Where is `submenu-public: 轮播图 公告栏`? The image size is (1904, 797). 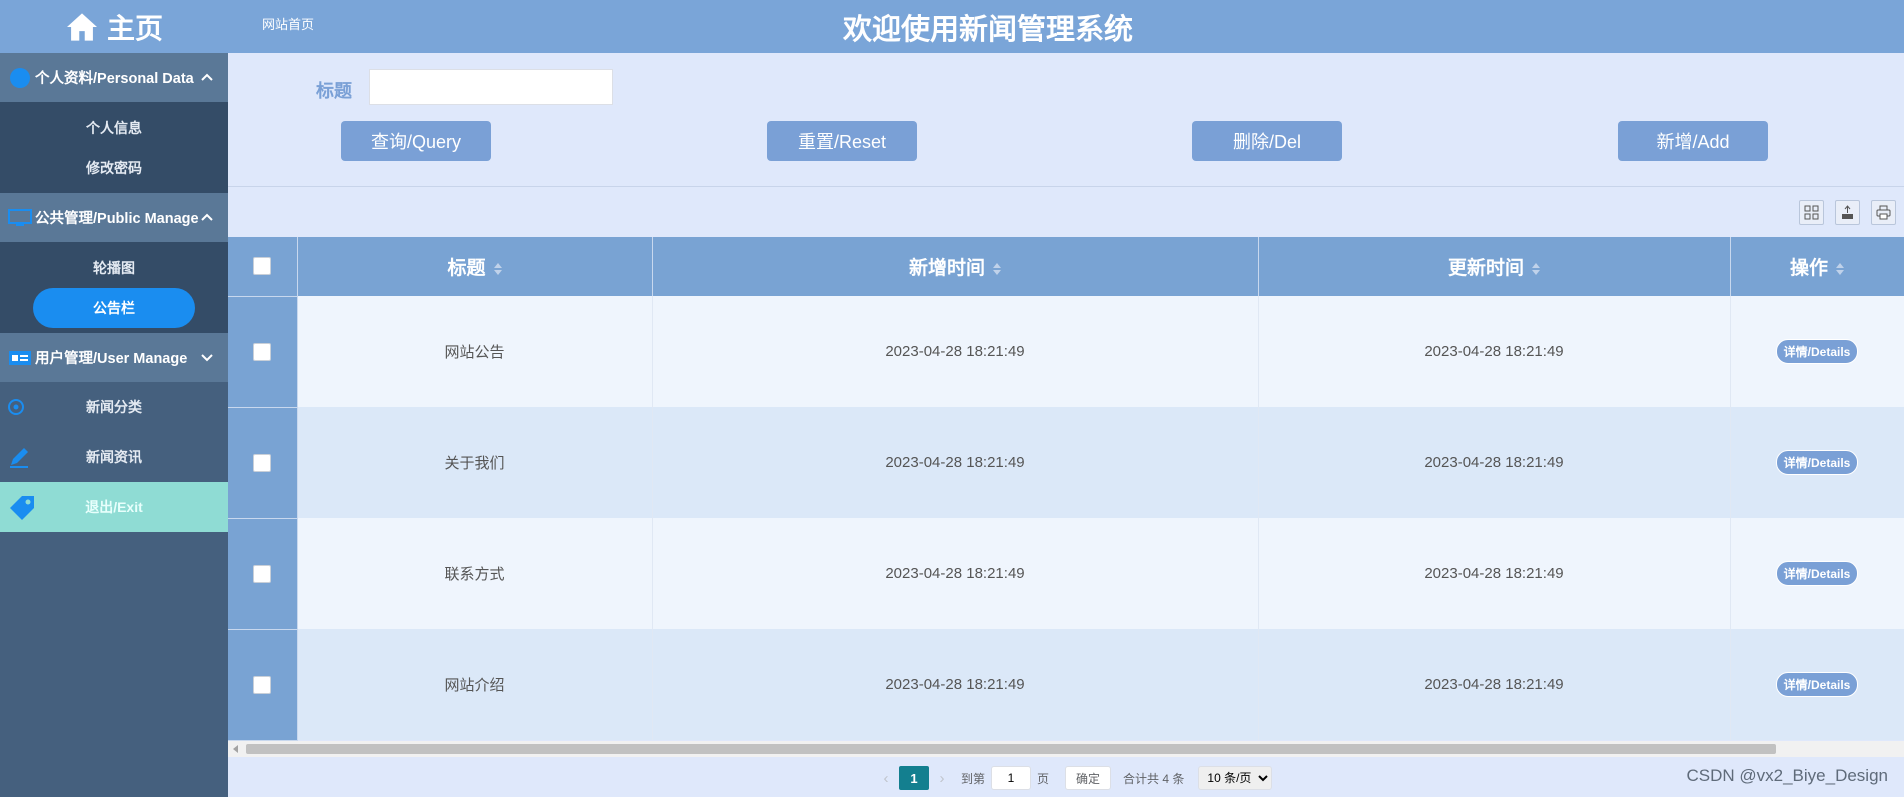 submenu-public: 轮播图 公告栏 is located at coordinates (114, 287).